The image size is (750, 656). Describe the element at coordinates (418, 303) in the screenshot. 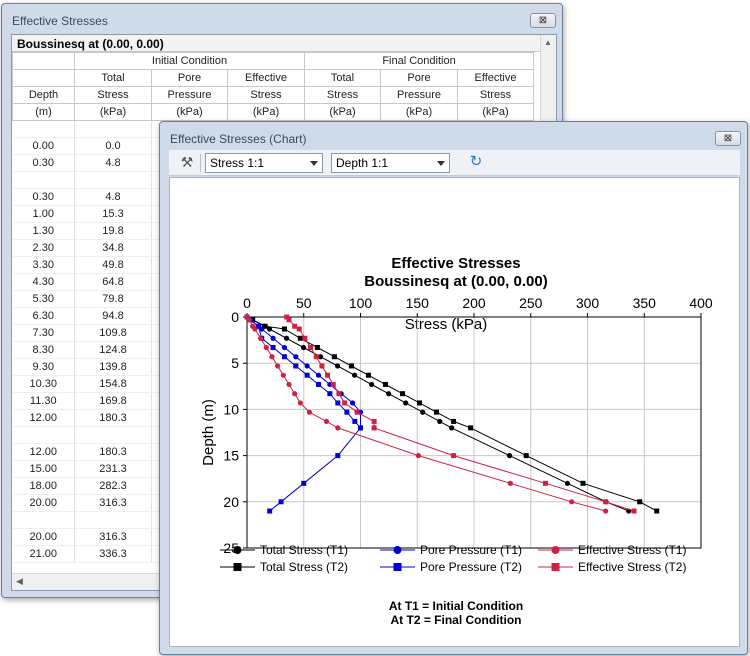

I see `x-tick-label: 150` at that location.